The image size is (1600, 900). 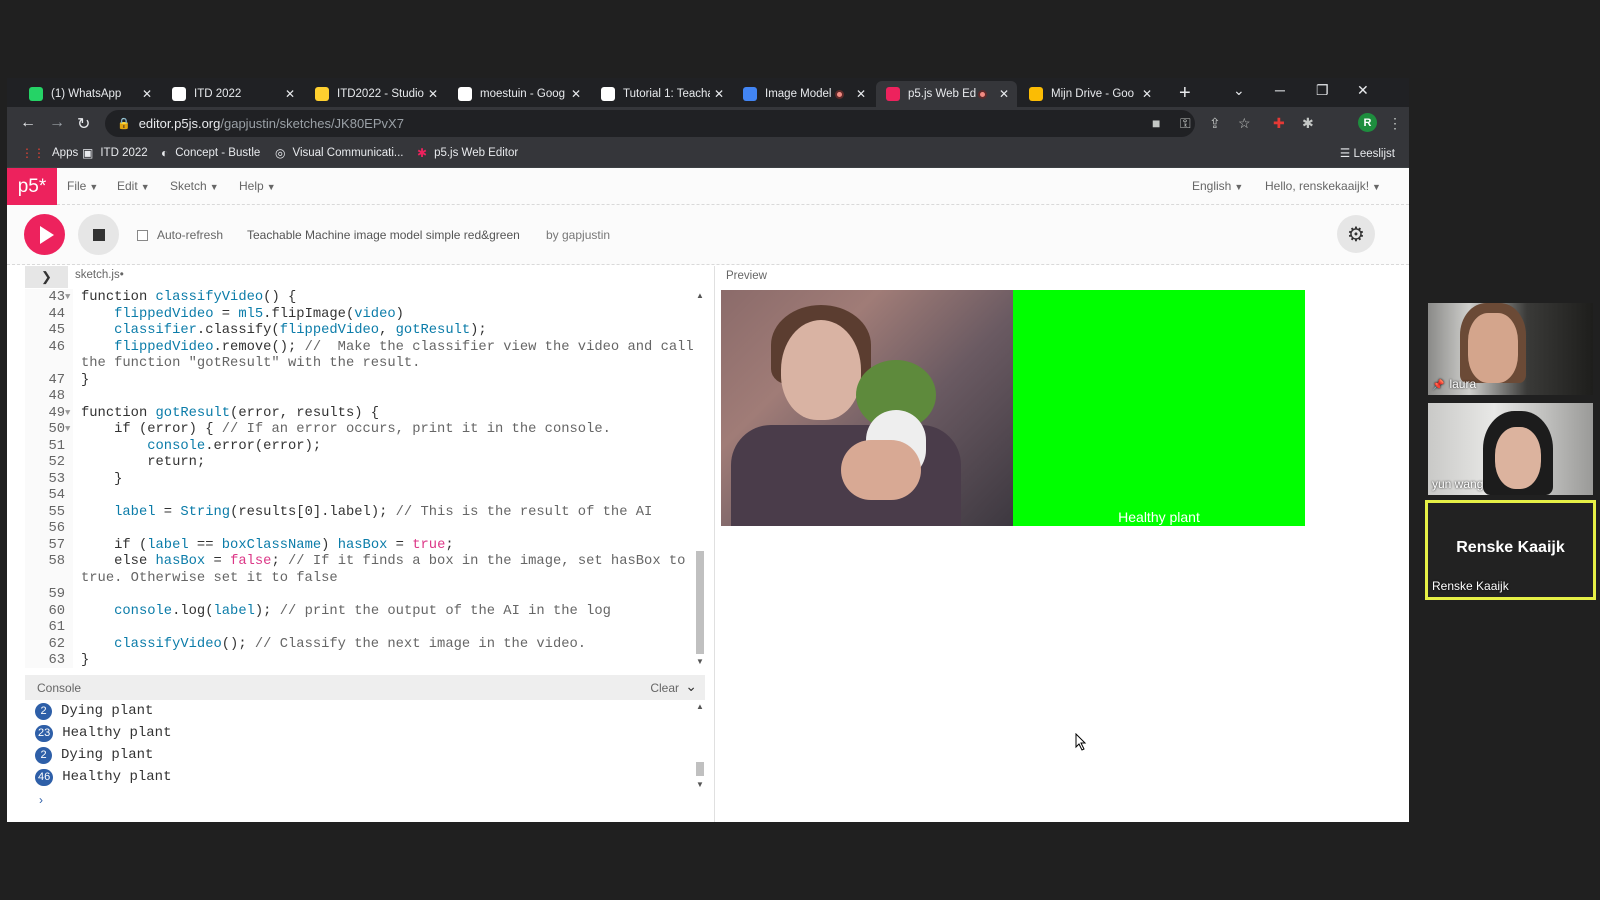 I want to click on stop-button, so click(x=98, y=234).